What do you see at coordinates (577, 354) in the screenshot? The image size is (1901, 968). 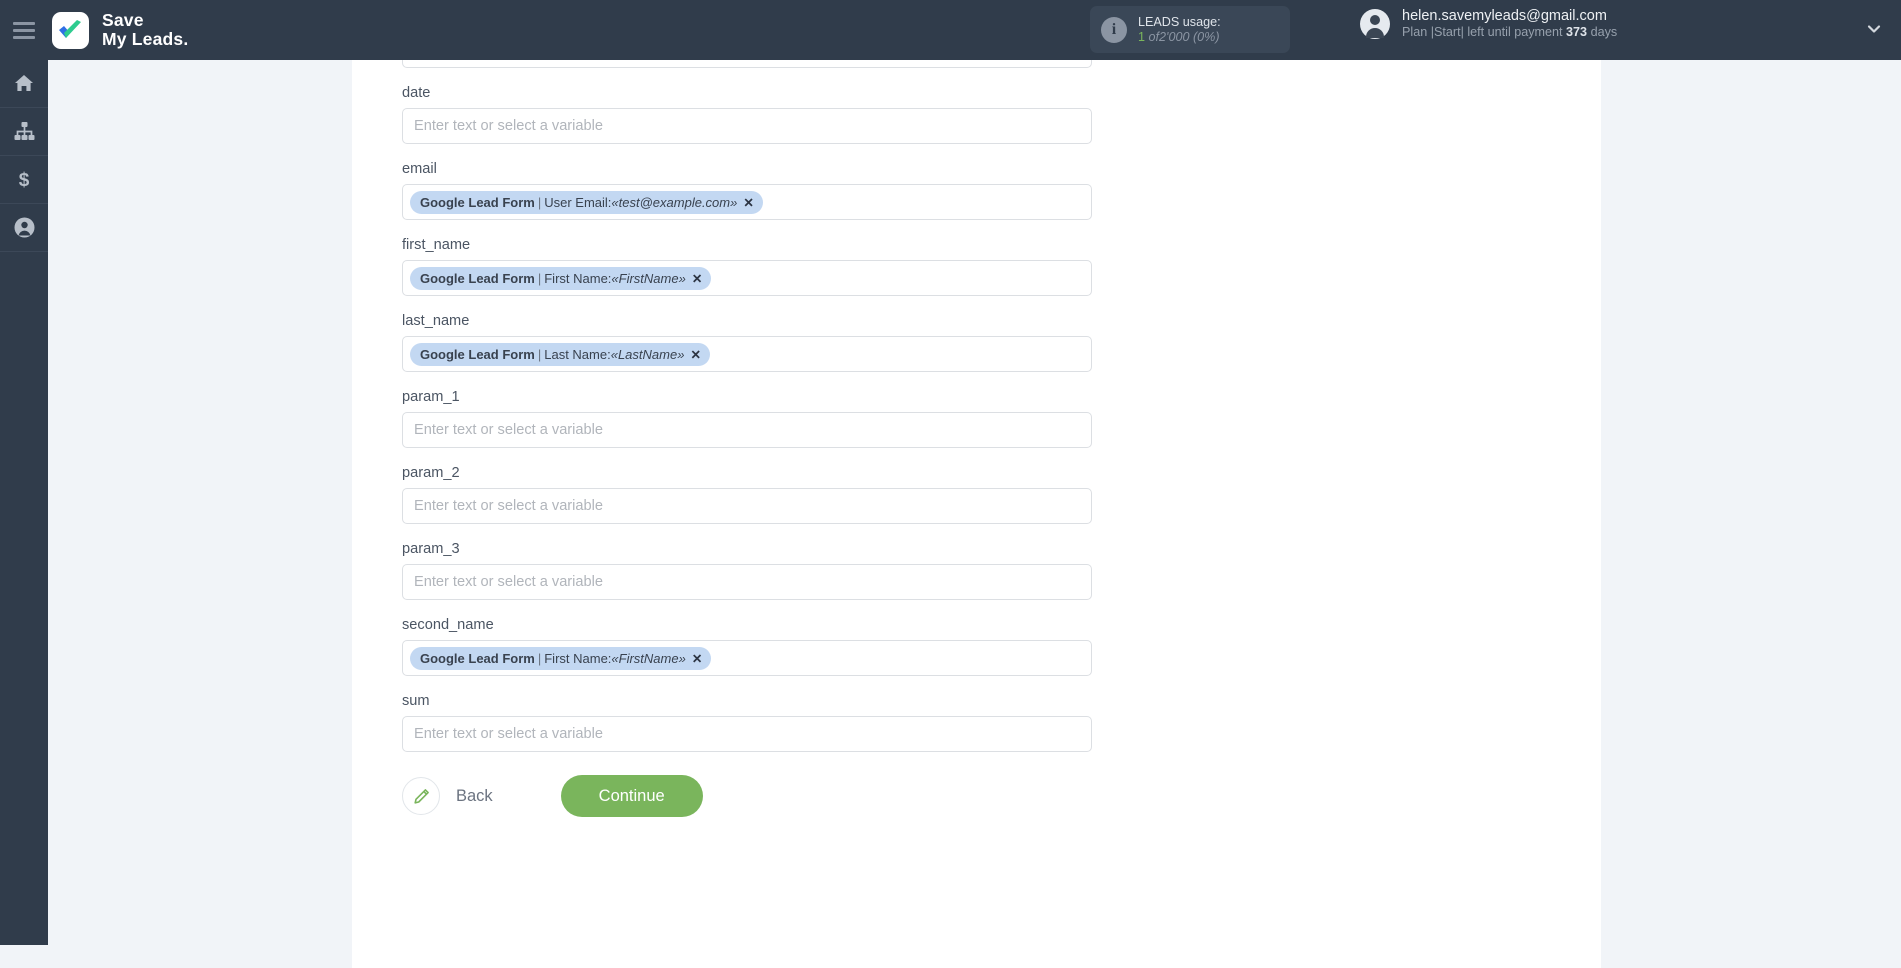 I see `chip-field: Last Name:` at bounding box center [577, 354].